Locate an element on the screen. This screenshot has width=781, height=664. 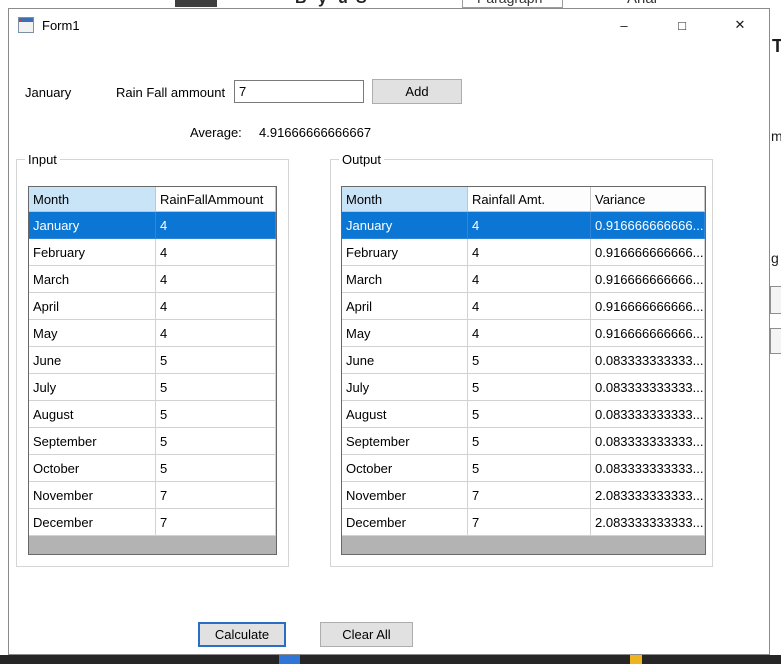
table-row: December 7 is located at coordinates (152, 522).